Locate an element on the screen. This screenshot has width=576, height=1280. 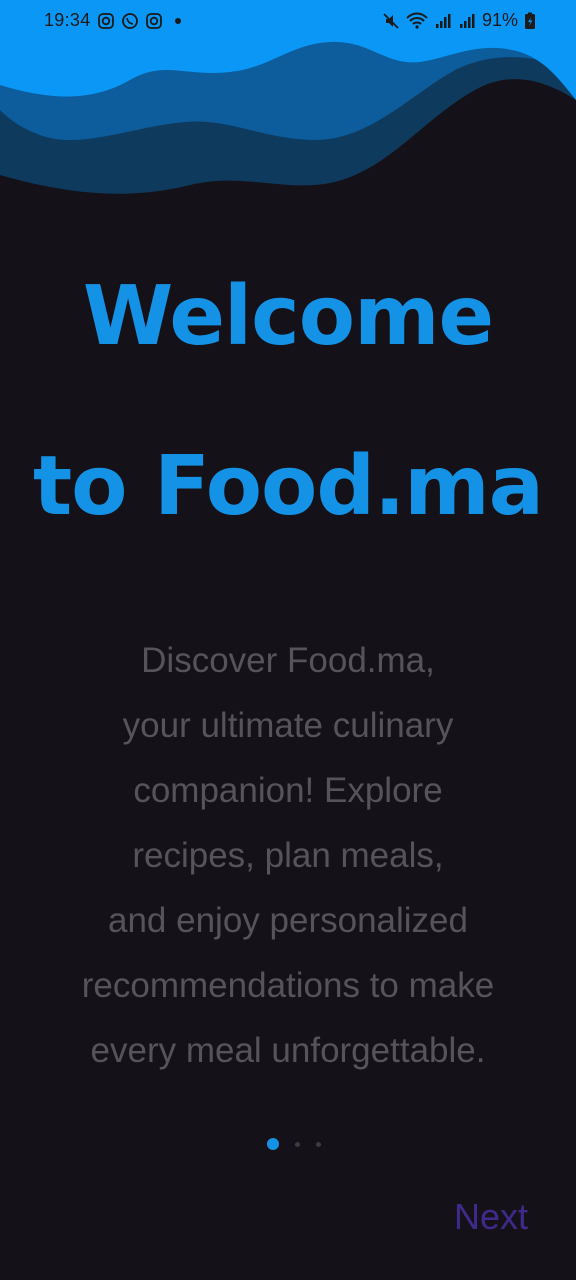
status-time: 19:34 is located at coordinates (67, 20).